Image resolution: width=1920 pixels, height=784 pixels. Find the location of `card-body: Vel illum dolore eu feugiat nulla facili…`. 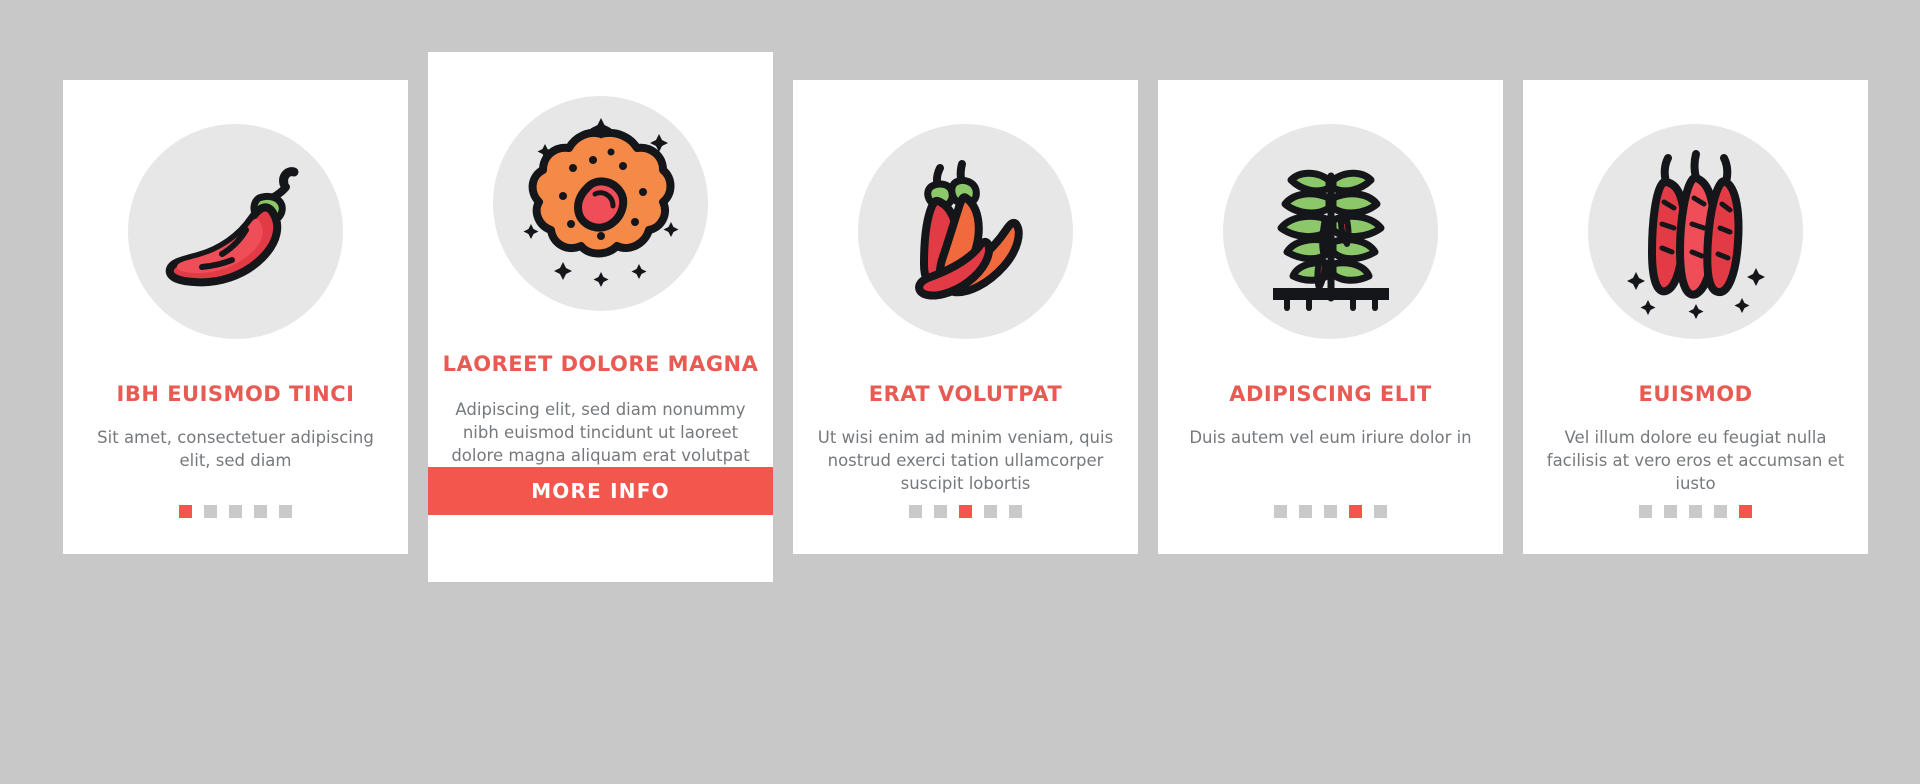

card-body: Vel illum dolore eu feugiat nulla facili… is located at coordinates (1695, 460).